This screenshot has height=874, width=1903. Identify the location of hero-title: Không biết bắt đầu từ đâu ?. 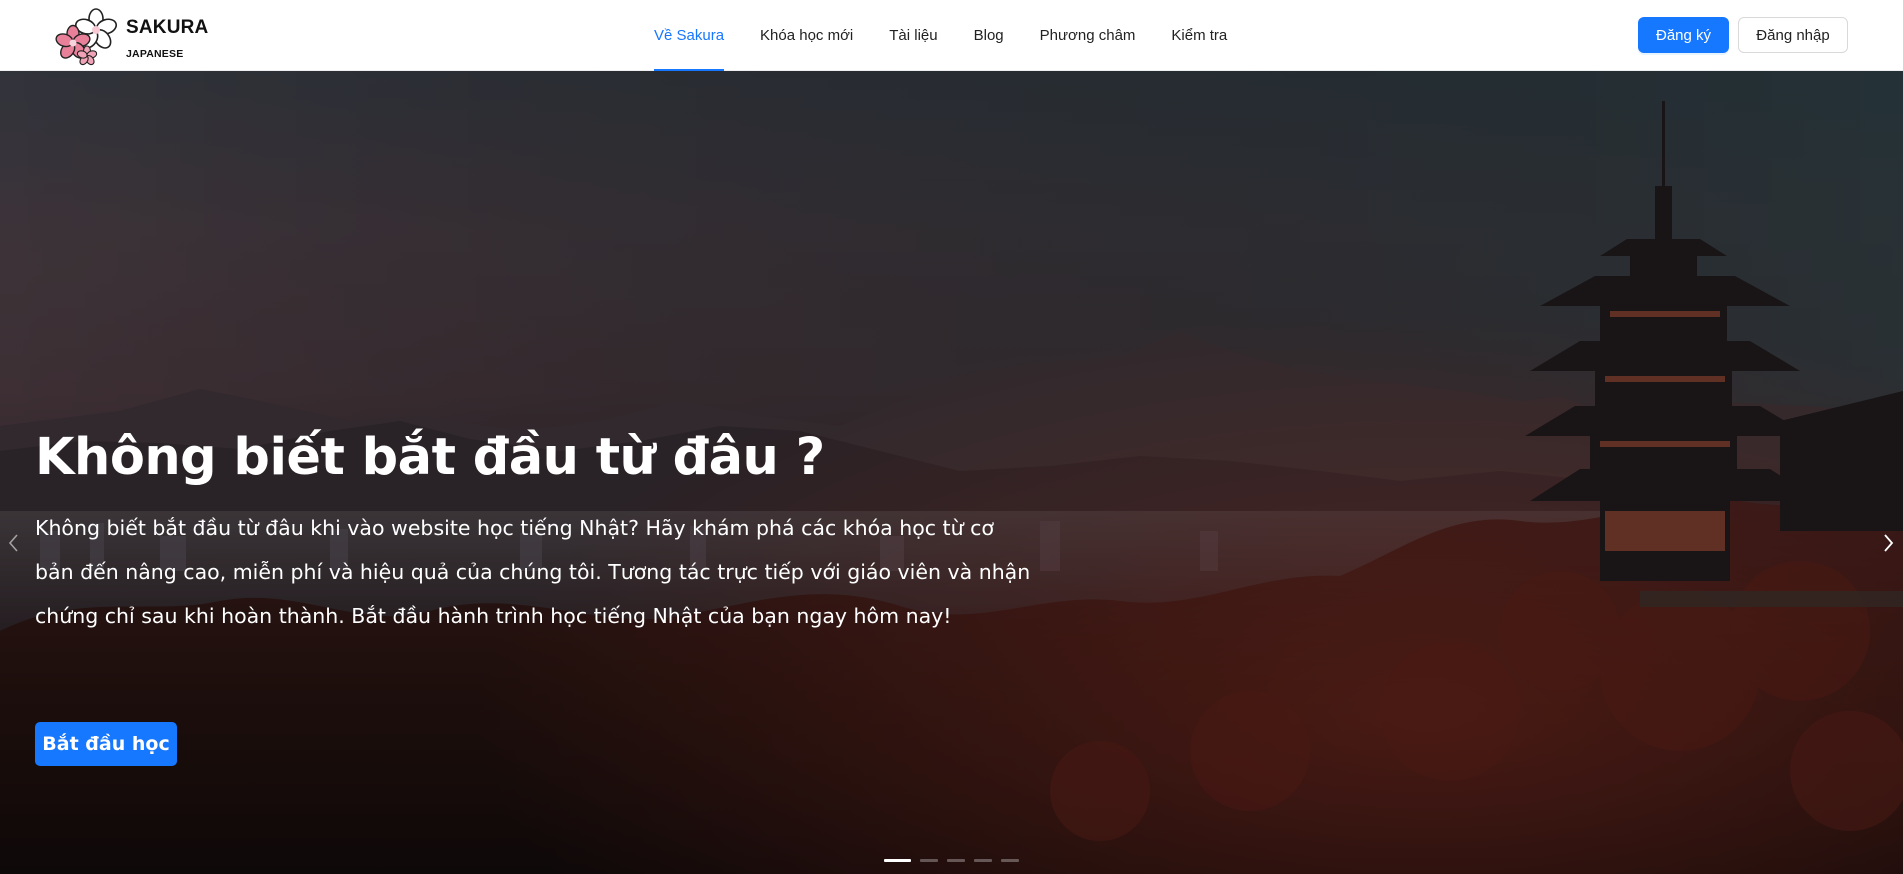
(430, 457).